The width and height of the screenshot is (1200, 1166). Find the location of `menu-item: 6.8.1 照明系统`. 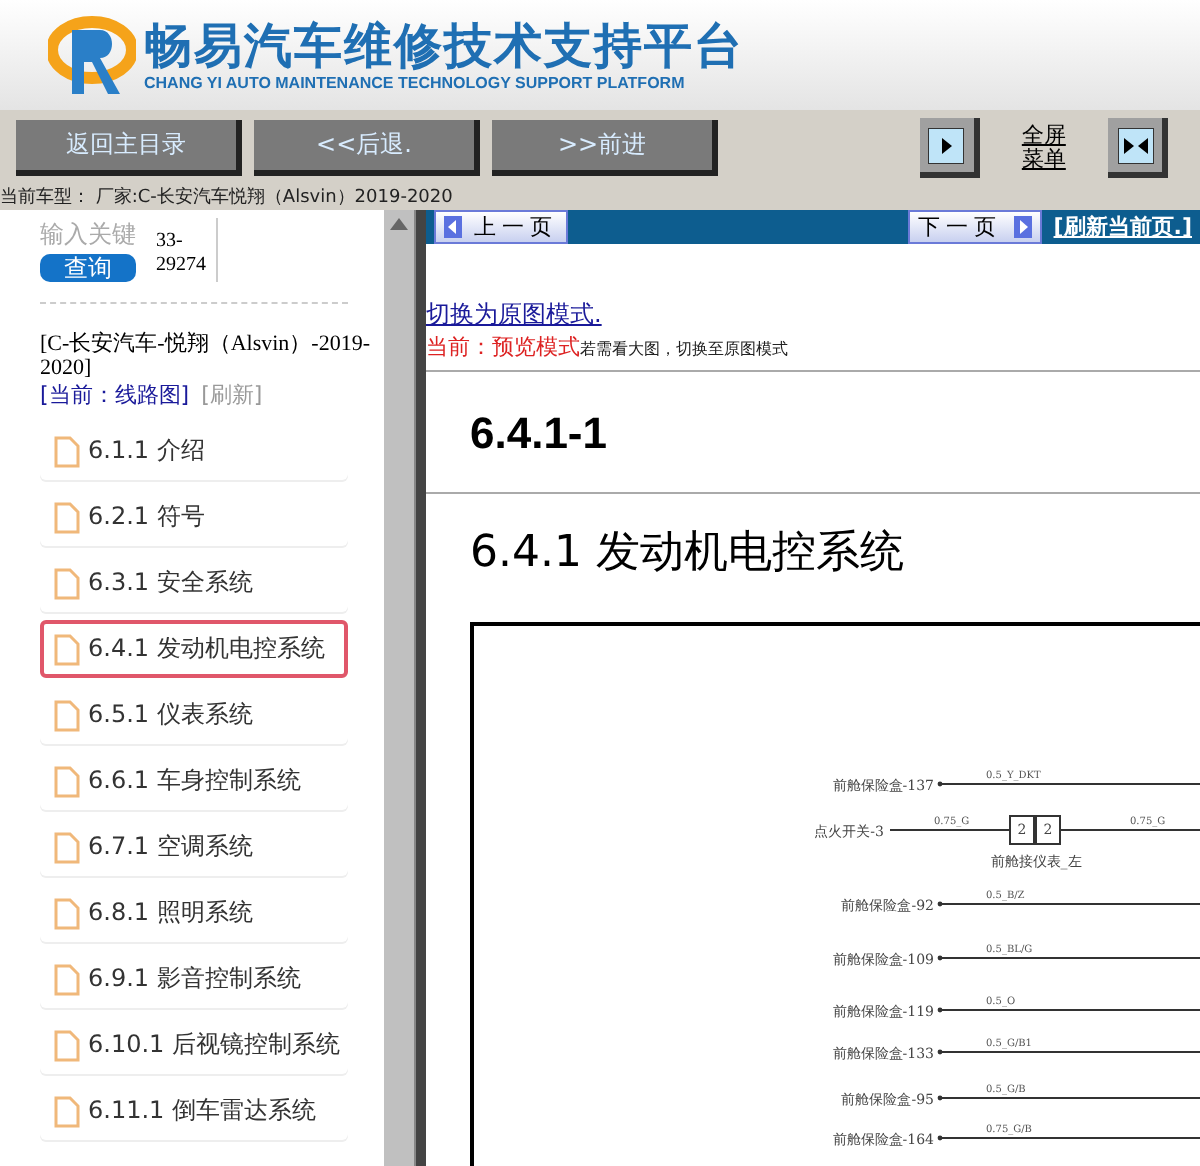

menu-item: 6.8.1 照明系统 is located at coordinates (194, 913).